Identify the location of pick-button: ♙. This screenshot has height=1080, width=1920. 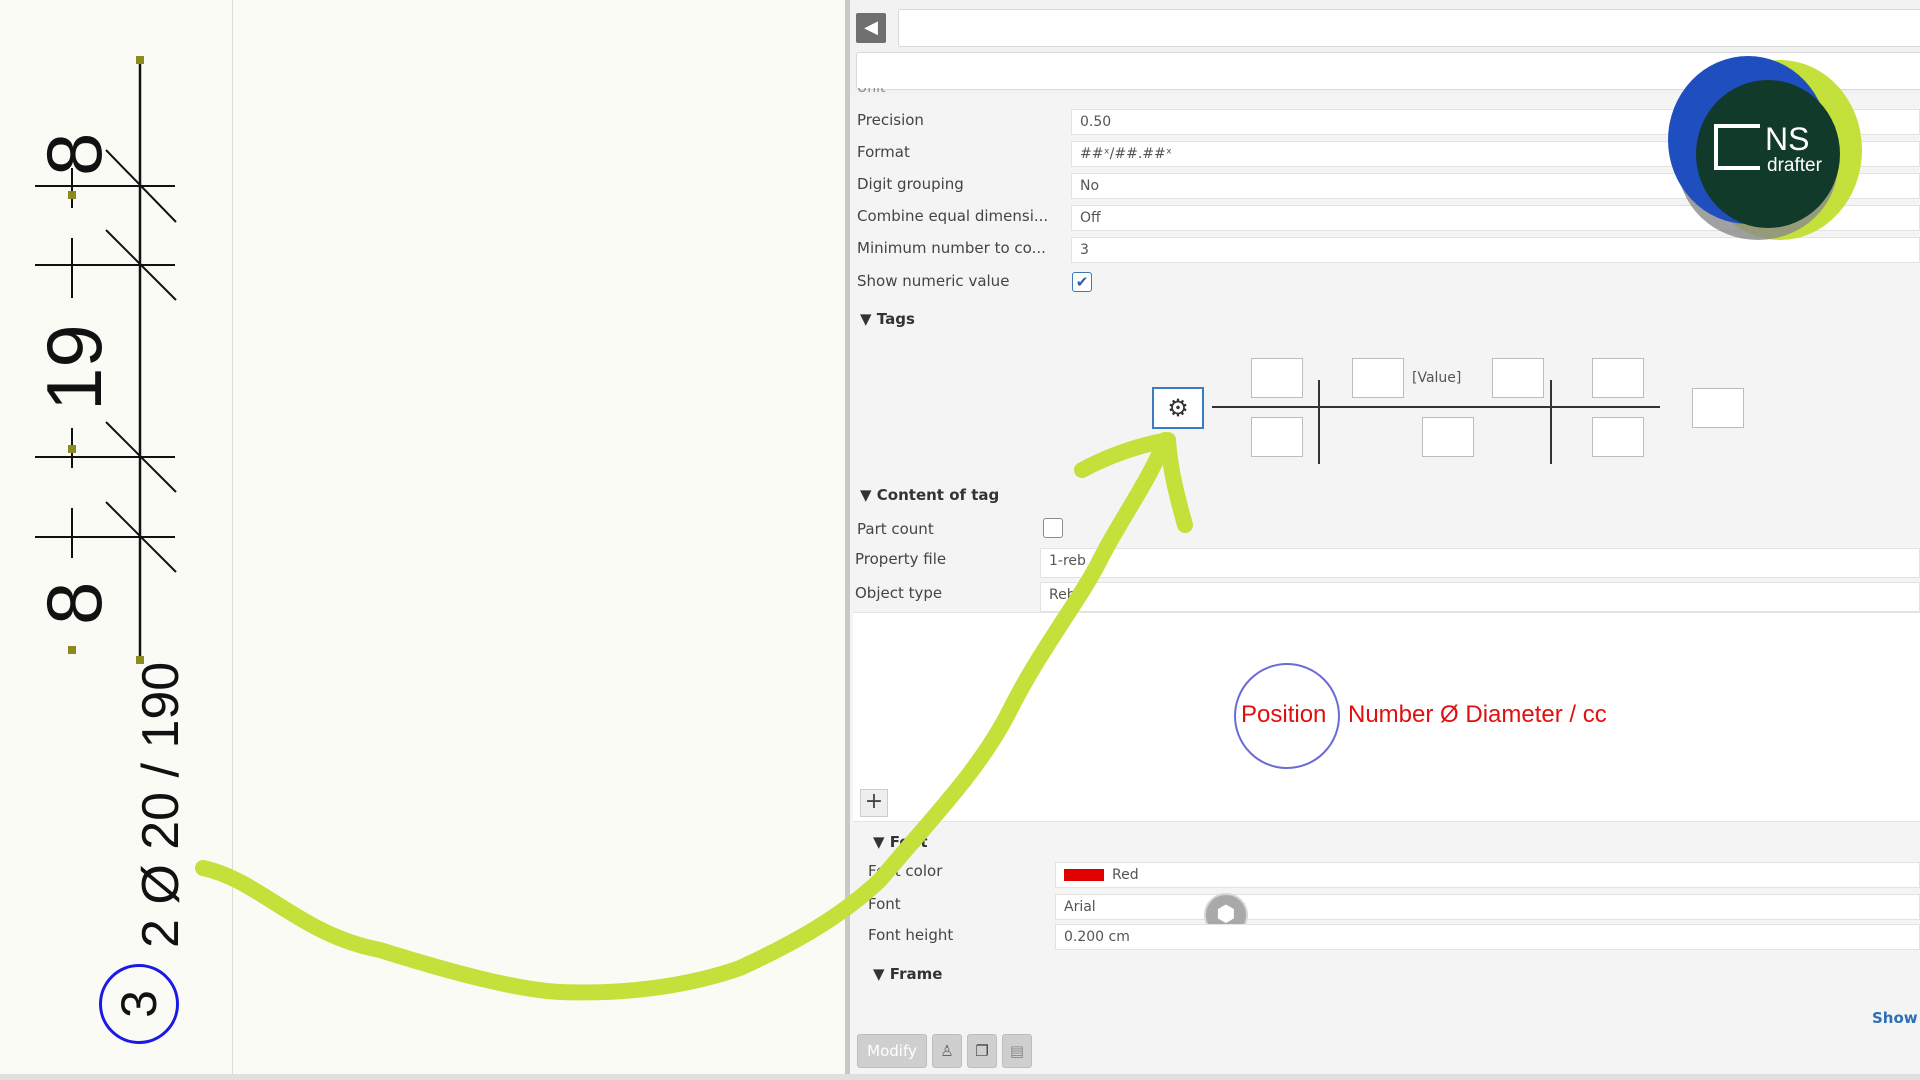
(947, 1051).